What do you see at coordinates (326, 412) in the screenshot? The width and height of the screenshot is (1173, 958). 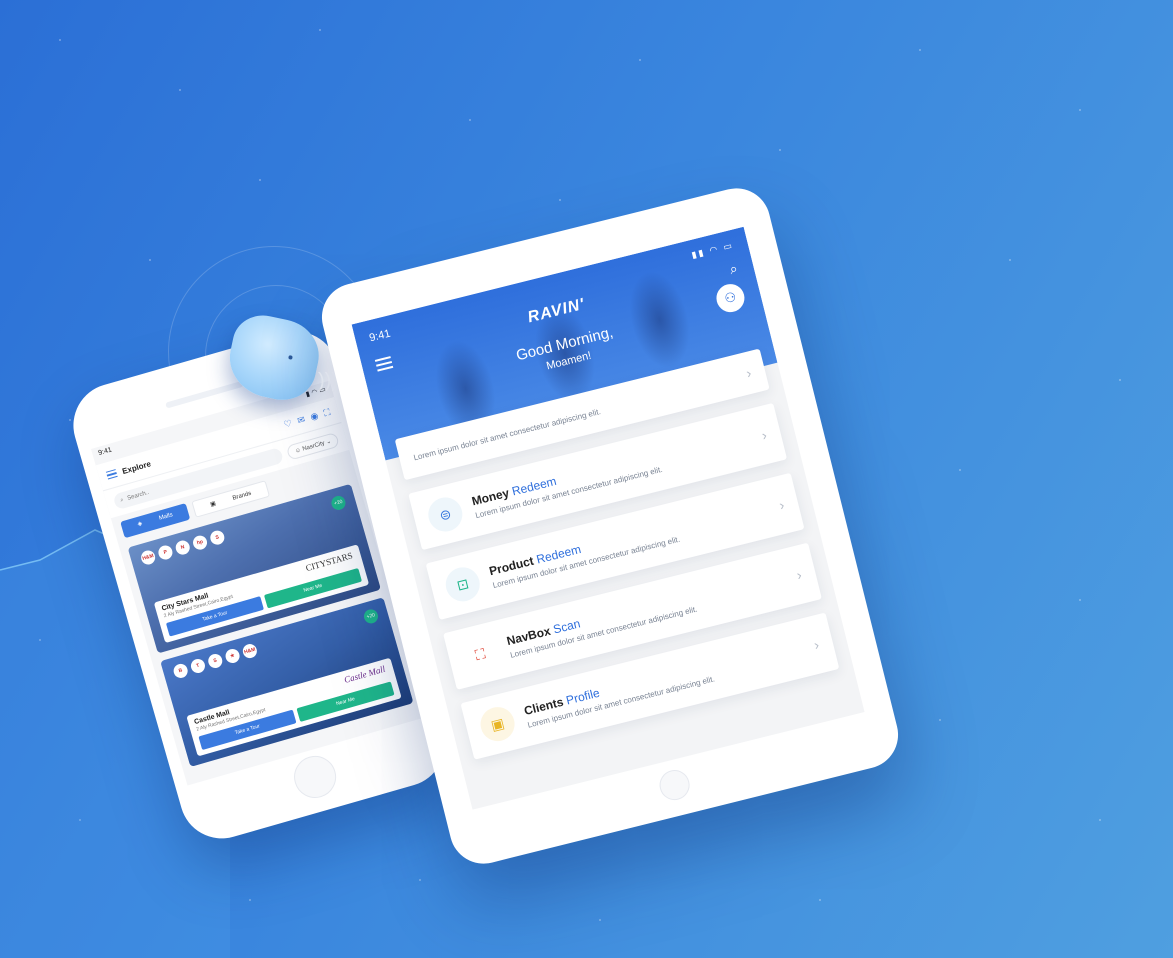 I see `scan-frame-icon: ⛶` at bounding box center [326, 412].